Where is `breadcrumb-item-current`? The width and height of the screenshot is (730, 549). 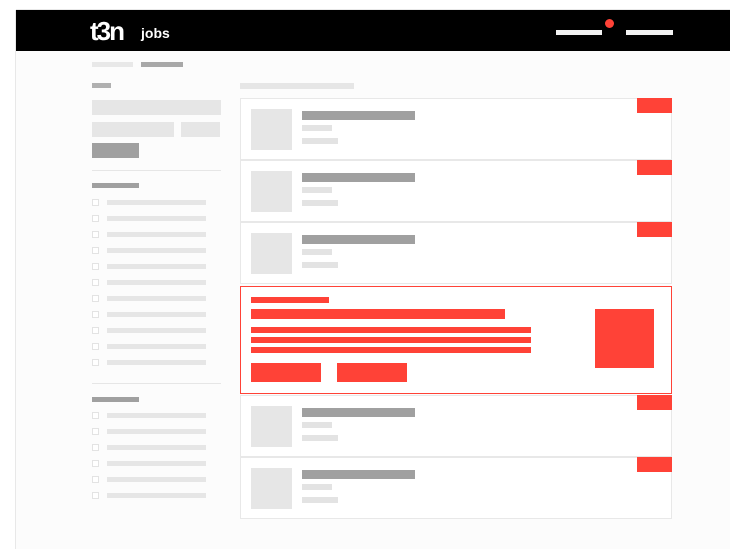
breadcrumb-item-current is located at coordinates (162, 64).